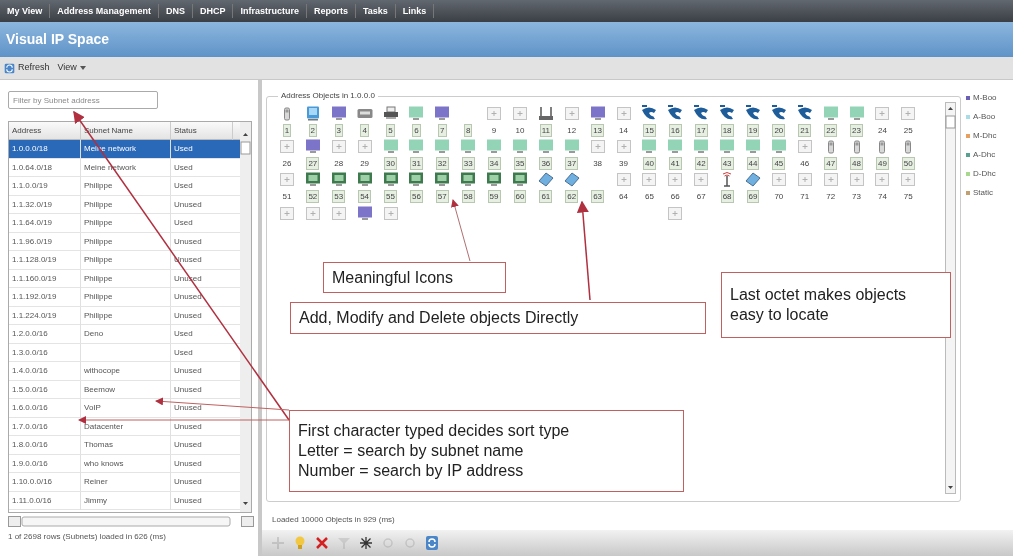 This screenshot has width=1013, height=556. What do you see at coordinates (312, 113) in the screenshot?
I see `computer-icon` at bounding box center [312, 113].